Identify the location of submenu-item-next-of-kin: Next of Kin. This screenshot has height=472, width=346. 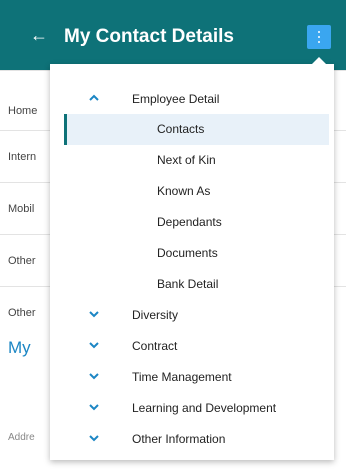
(192, 160).